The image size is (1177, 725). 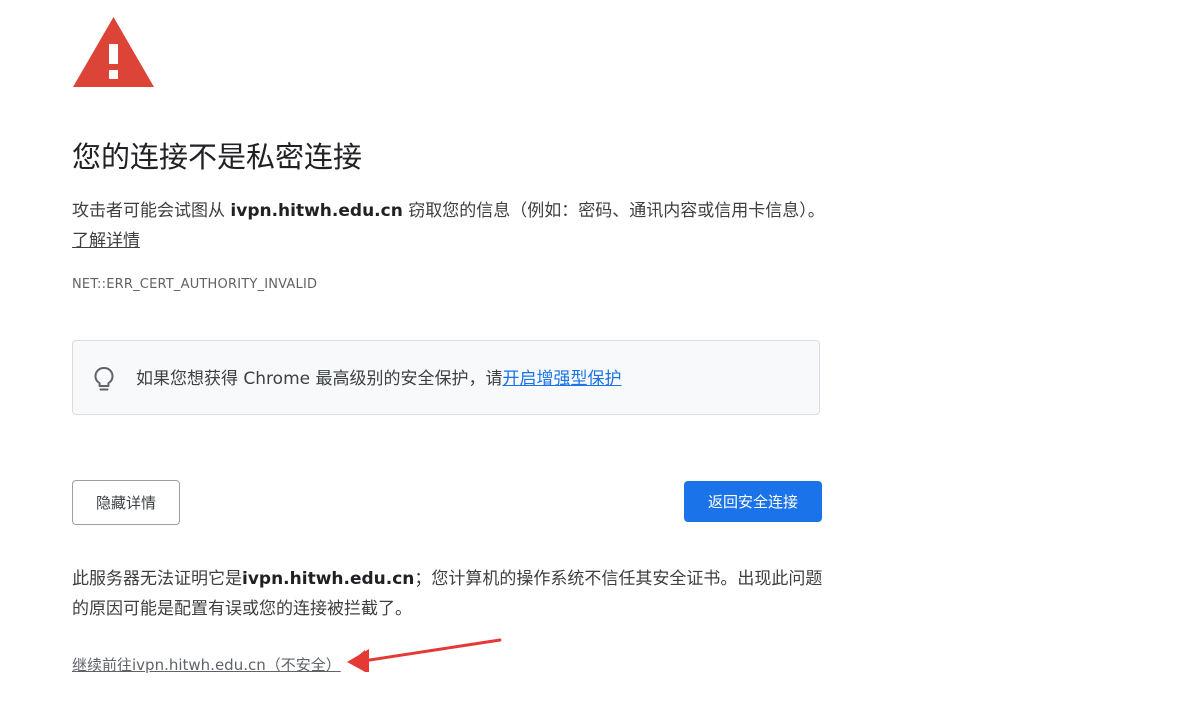 I want to click on enhanced-protection-banner: 如果您想获得 Chrome 最高级别的安全保护，请开启增强型保护, so click(x=446, y=377).